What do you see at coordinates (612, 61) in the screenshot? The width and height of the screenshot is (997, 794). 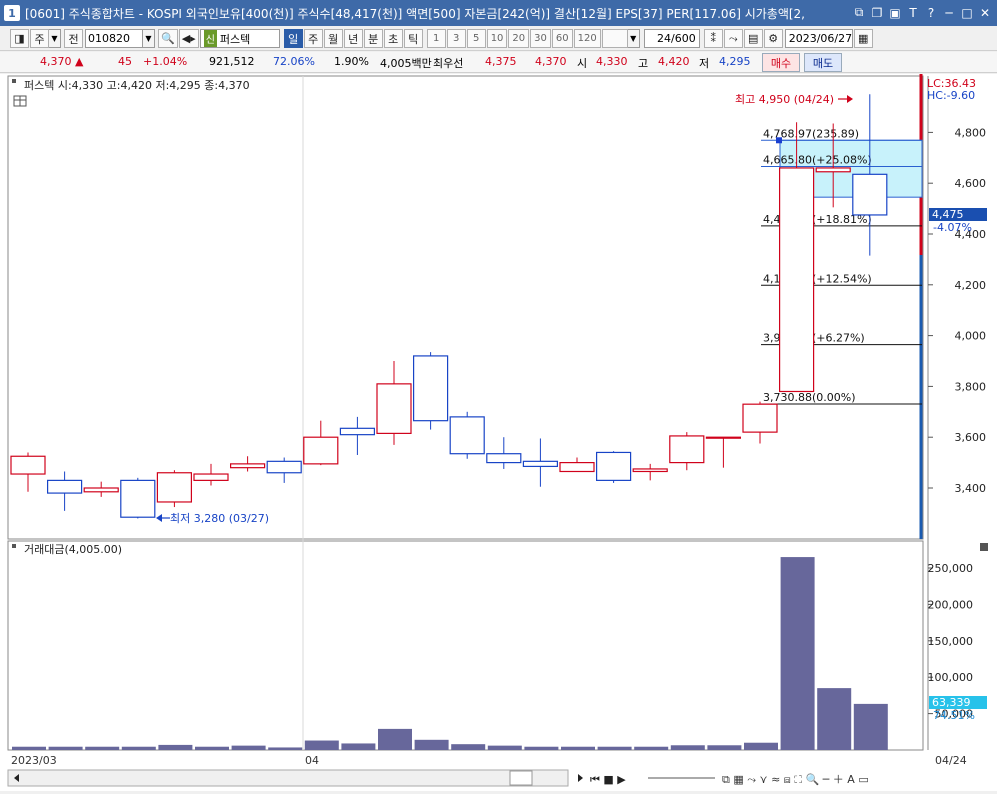 I see `quote-open: 4,330` at bounding box center [612, 61].